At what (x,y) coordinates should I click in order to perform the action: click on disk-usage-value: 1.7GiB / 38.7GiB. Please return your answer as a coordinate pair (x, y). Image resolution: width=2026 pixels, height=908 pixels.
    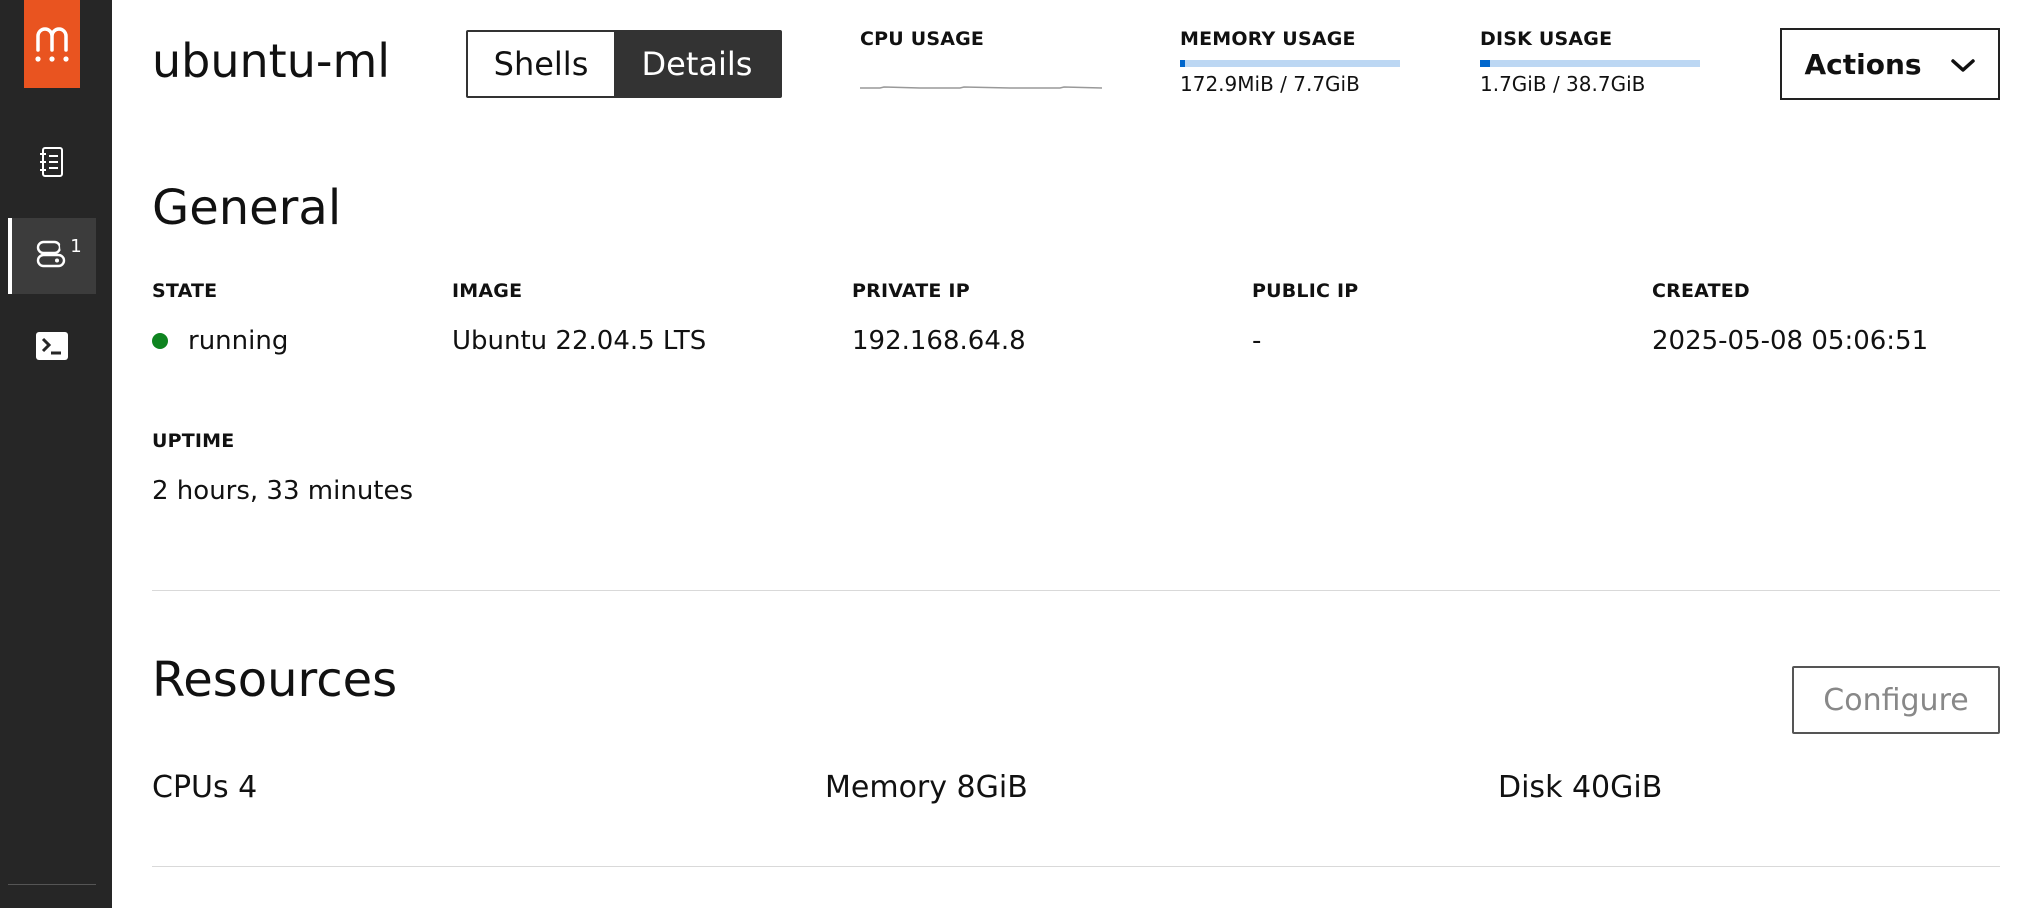
    Looking at the image, I should click on (1563, 84).